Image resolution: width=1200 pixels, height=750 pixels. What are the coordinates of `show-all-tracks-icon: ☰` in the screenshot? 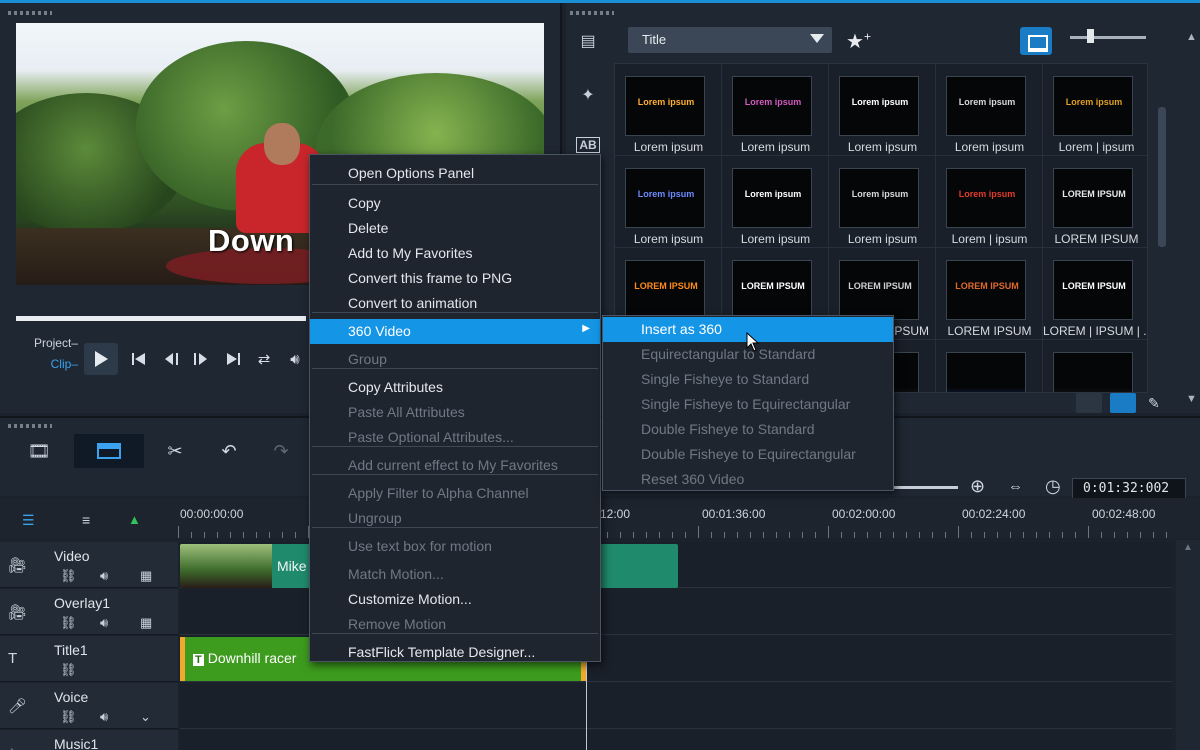 It's located at (28, 520).